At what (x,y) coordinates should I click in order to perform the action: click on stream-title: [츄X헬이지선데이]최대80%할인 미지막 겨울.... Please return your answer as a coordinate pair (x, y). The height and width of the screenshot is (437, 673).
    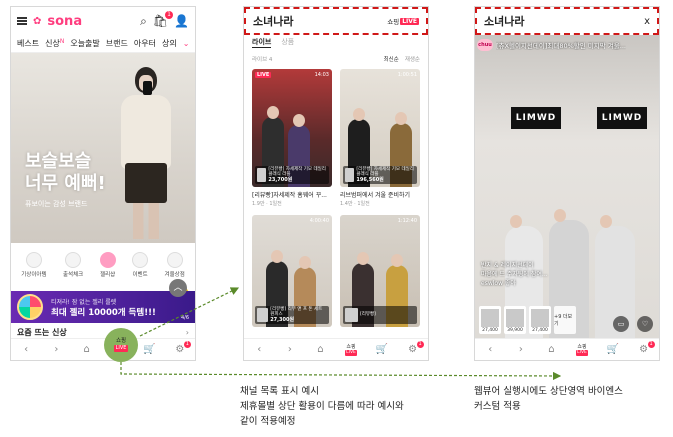
    Looking at the image, I should click on (561, 46).